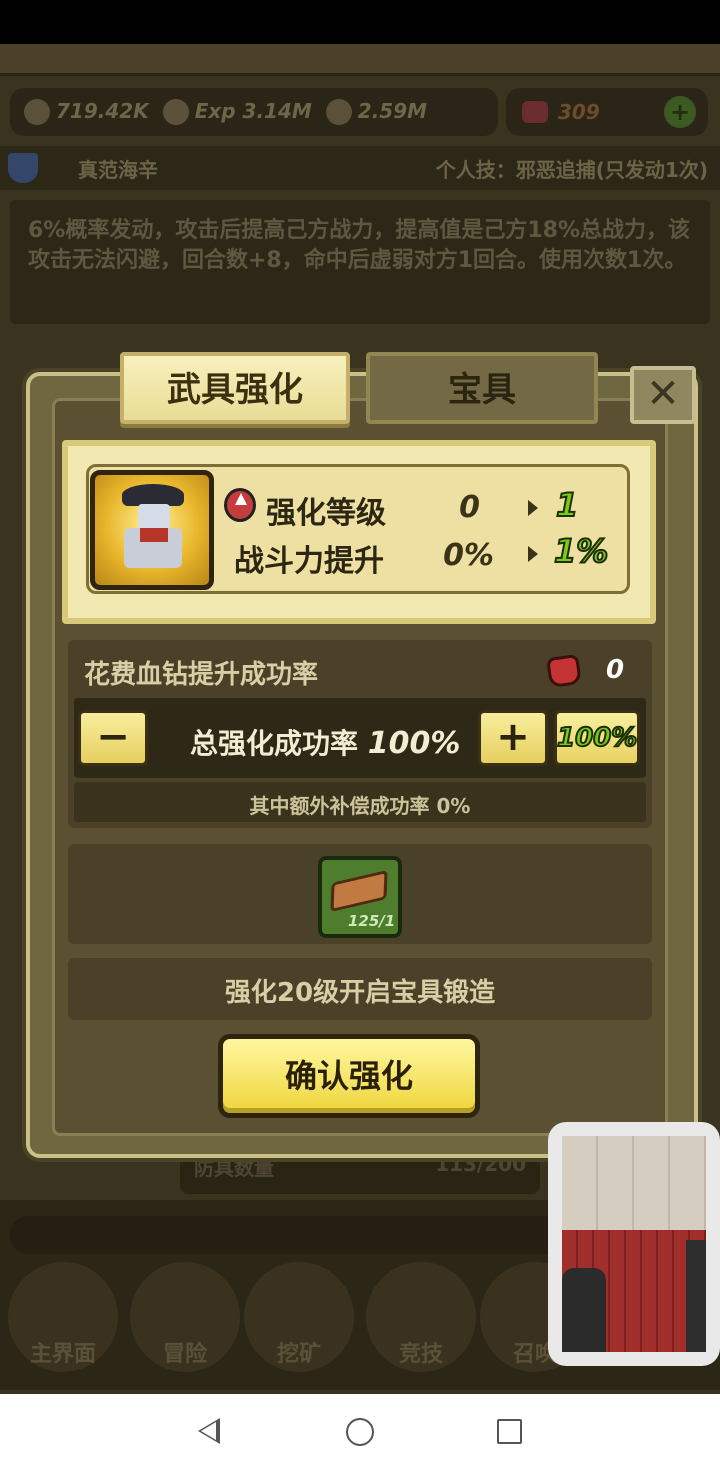 The height and width of the screenshot is (1469, 720). I want to click on skill-row: 真范海辛 个人技：邪恶追捕(只发动1次), so click(360, 168).